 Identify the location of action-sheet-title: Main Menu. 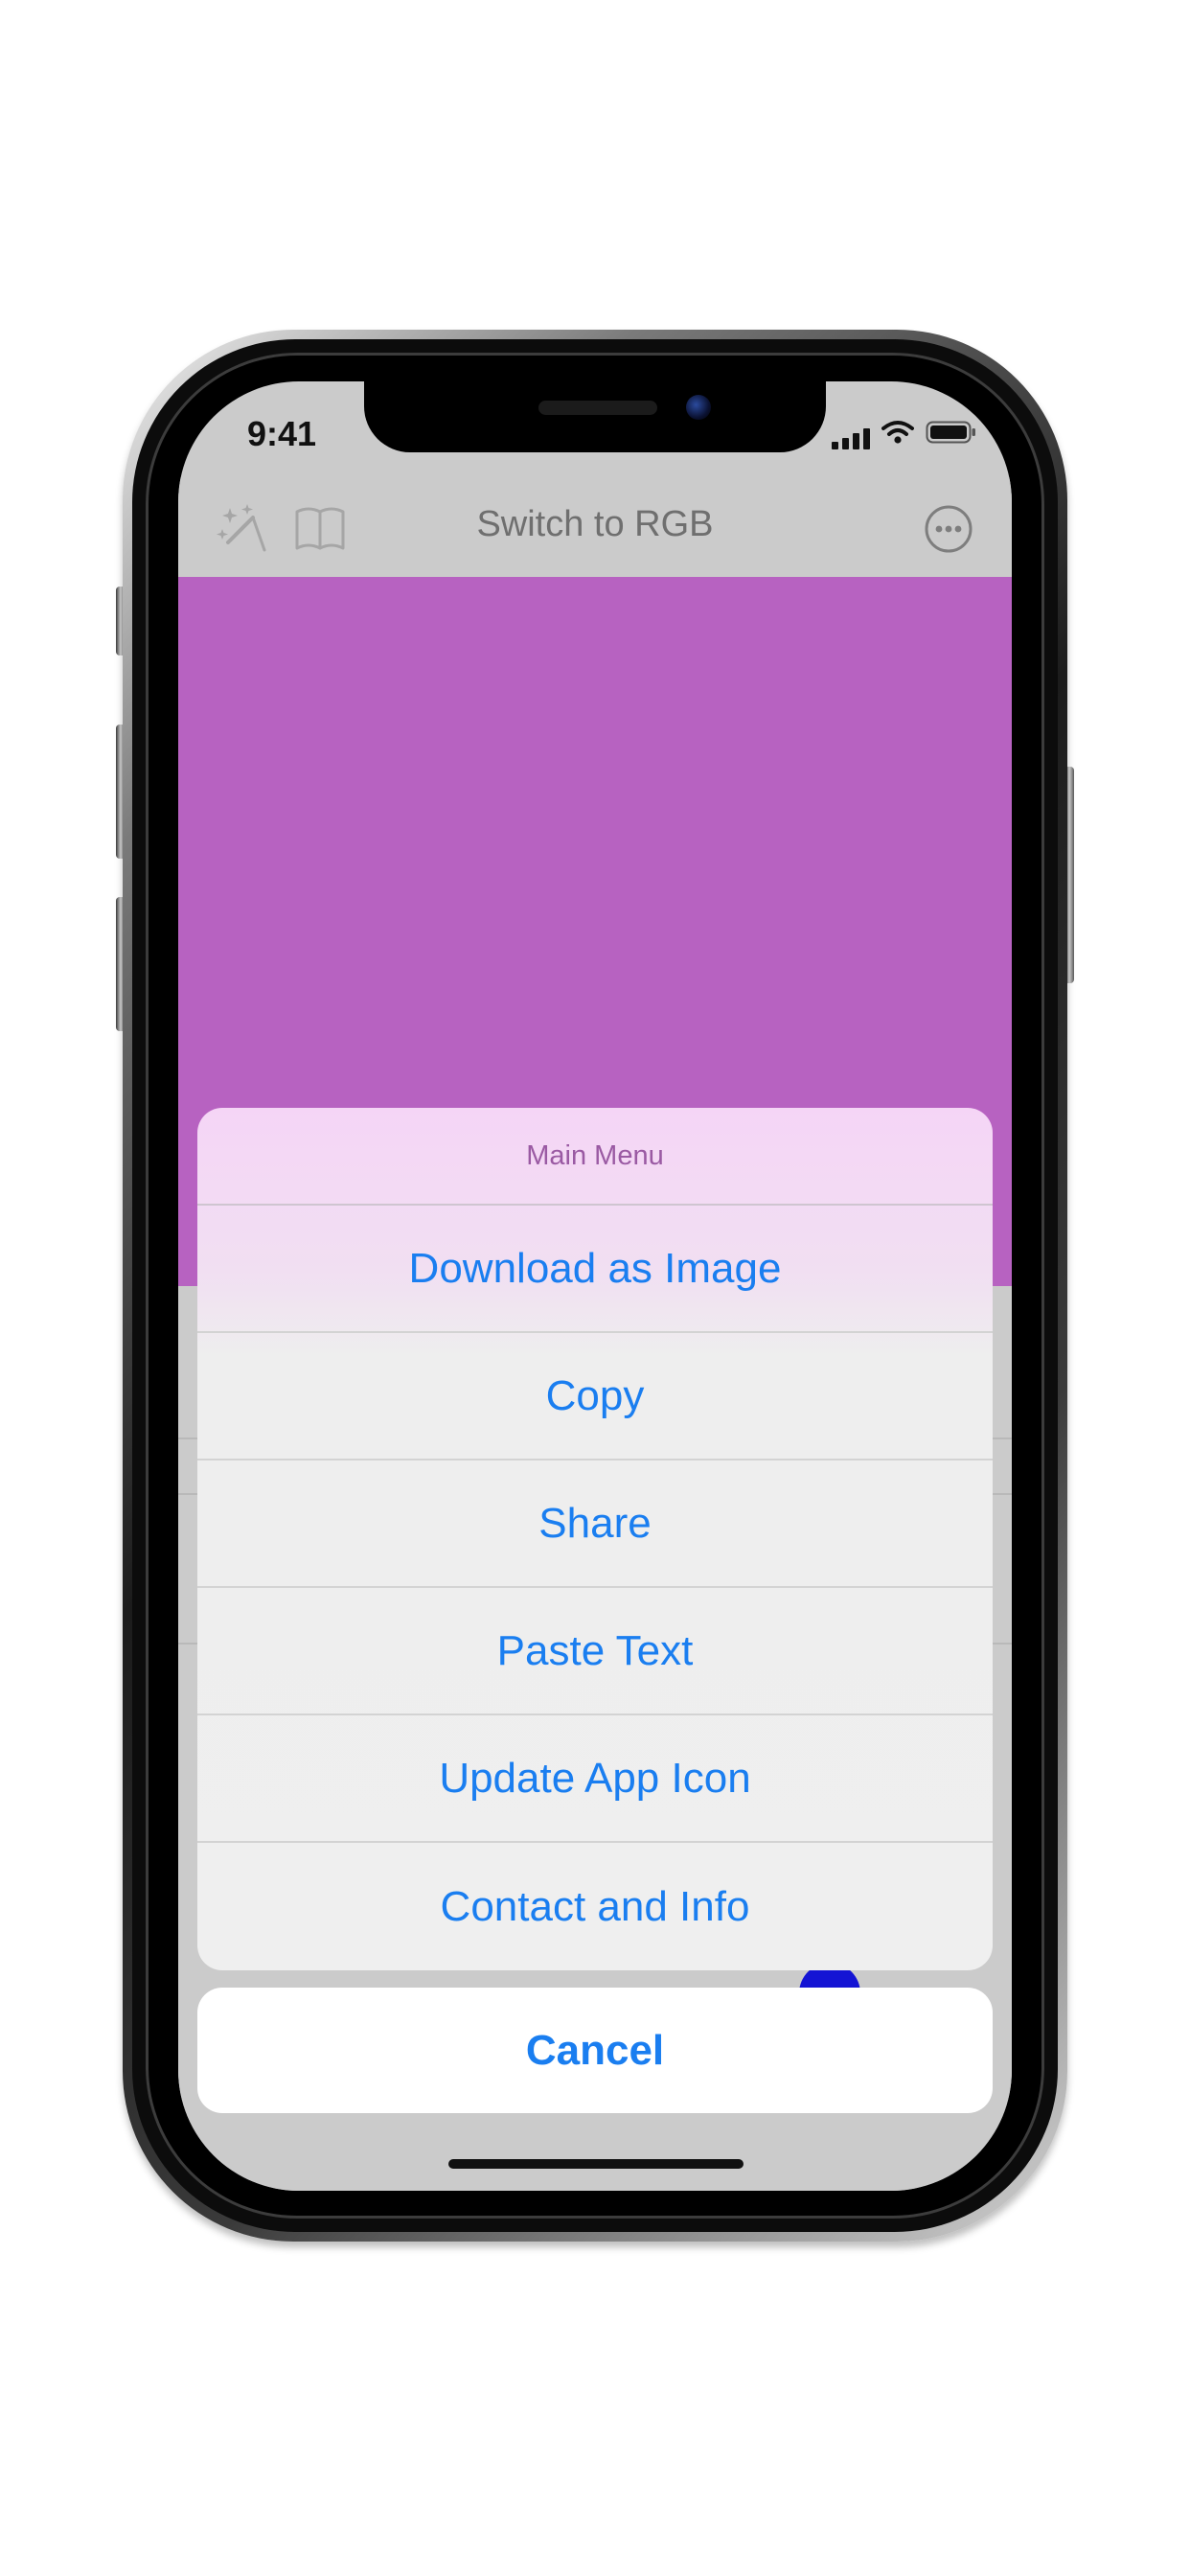
(595, 1157).